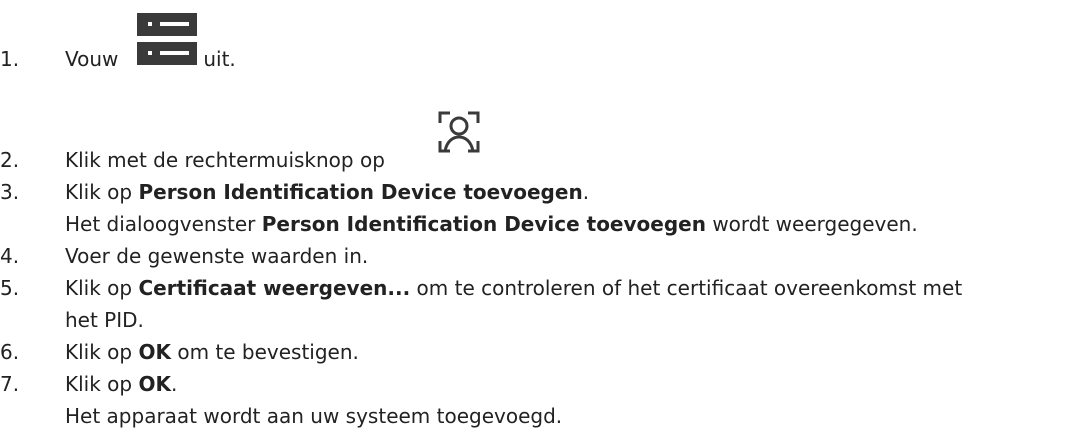 This screenshot has height=433, width=1067. I want to click on step-text: Klik op OK., so click(121, 384).